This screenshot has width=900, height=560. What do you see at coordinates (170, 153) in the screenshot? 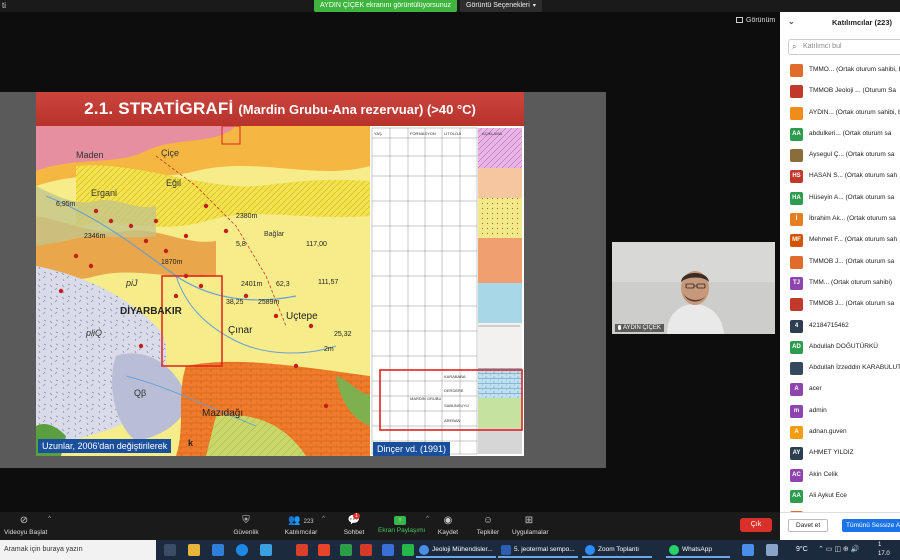
I see `map-label-cicek: Çiçe` at bounding box center [170, 153].